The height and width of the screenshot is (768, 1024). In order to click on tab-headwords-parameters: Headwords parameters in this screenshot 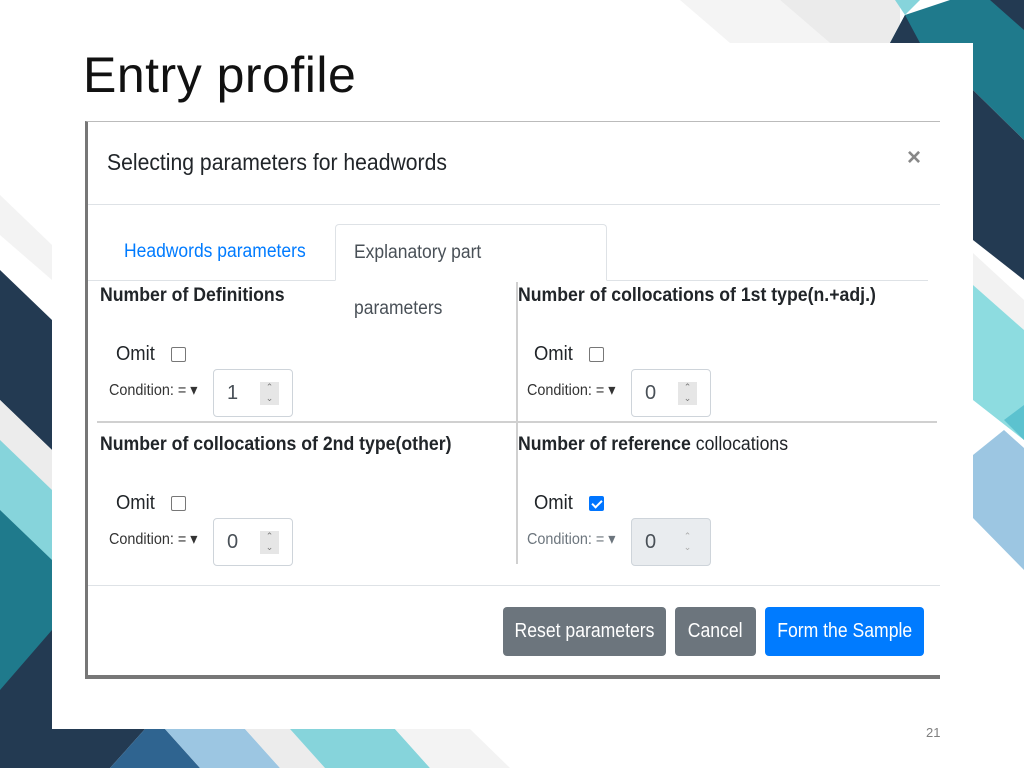, I will do `click(230, 252)`.